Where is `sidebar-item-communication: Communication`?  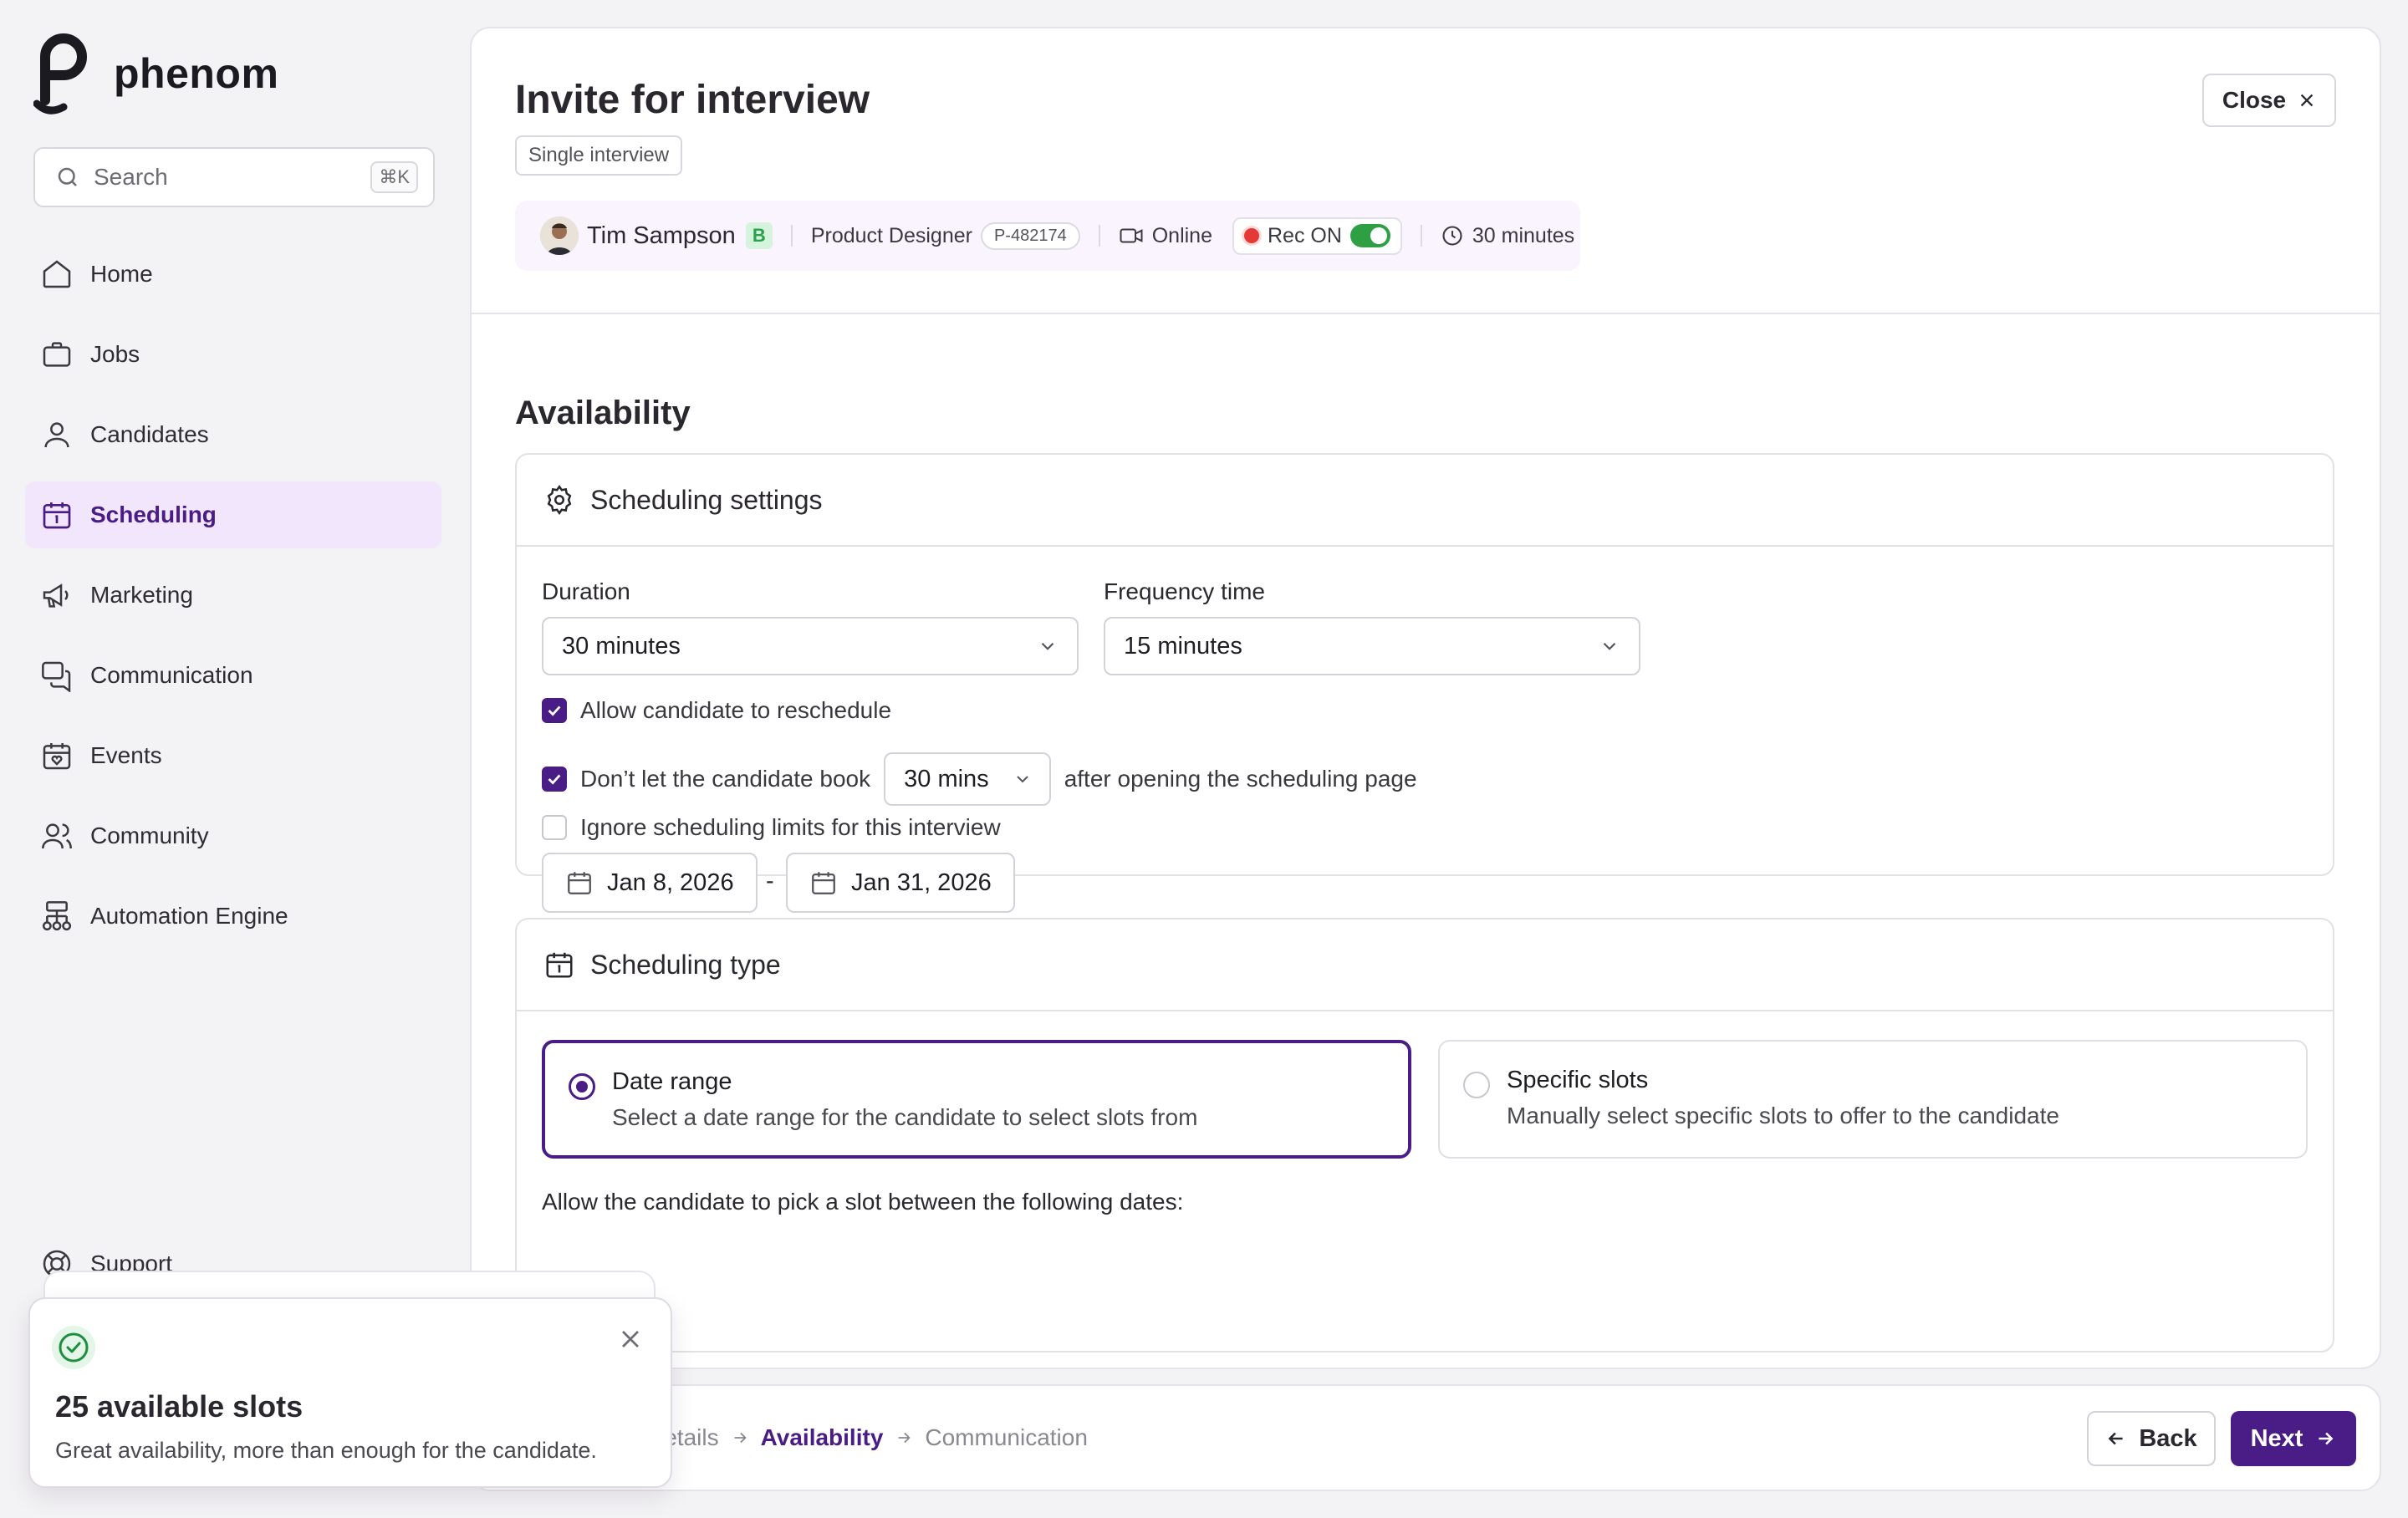 sidebar-item-communication: Communication is located at coordinates (233, 675).